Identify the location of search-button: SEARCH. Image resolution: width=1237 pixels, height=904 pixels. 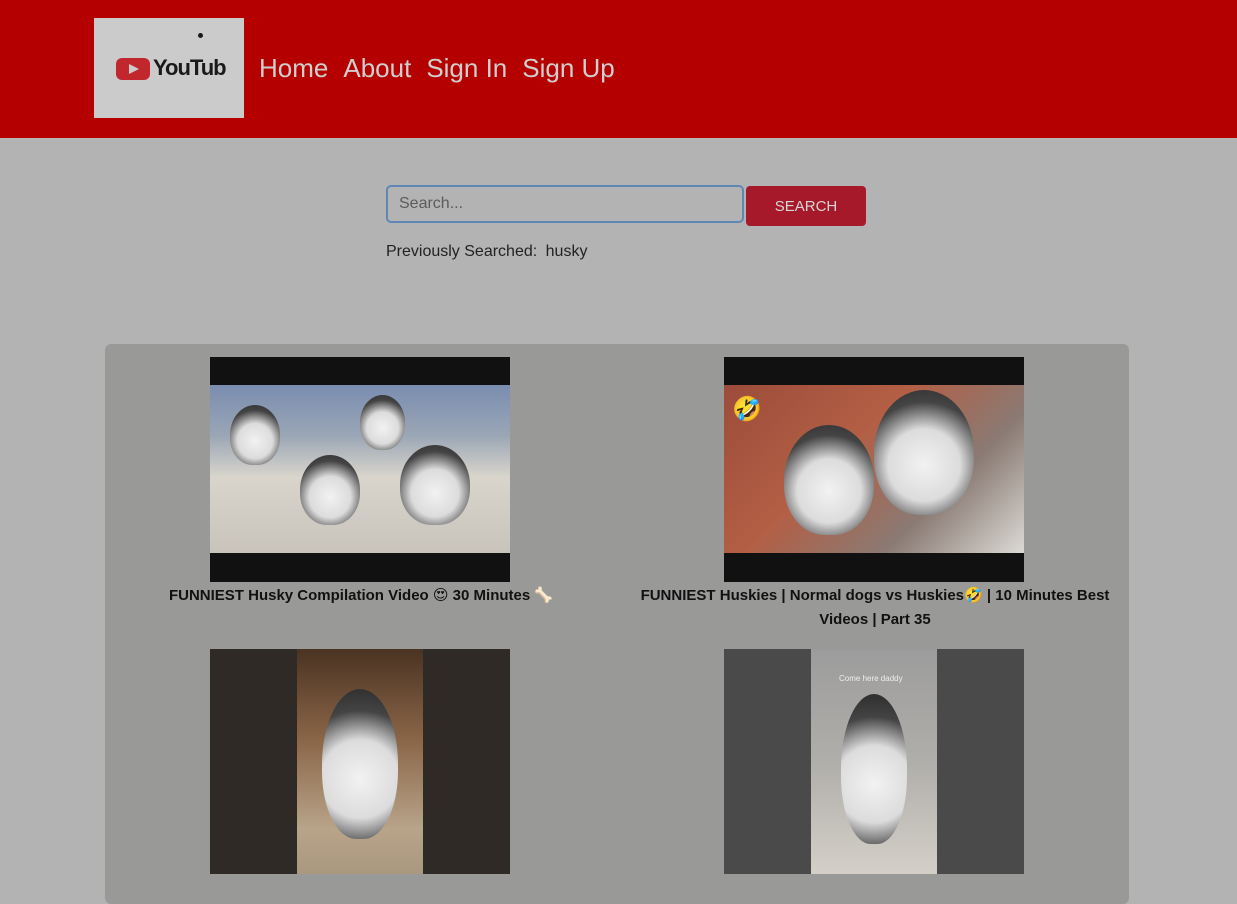
(806, 206).